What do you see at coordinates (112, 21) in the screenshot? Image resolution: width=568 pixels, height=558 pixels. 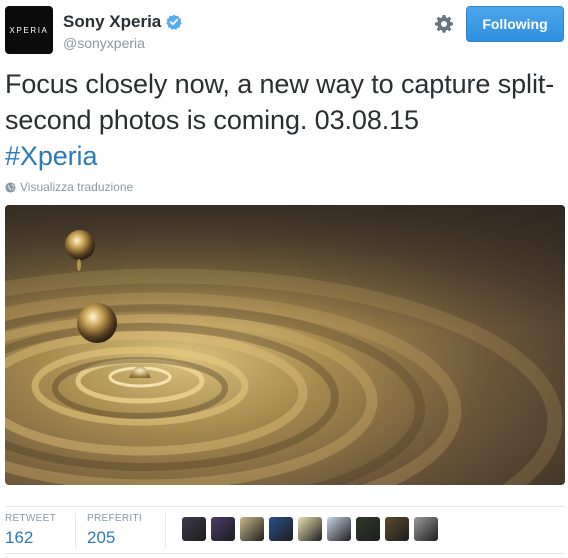 I see `display-name-text: Sony Xperia` at bounding box center [112, 21].